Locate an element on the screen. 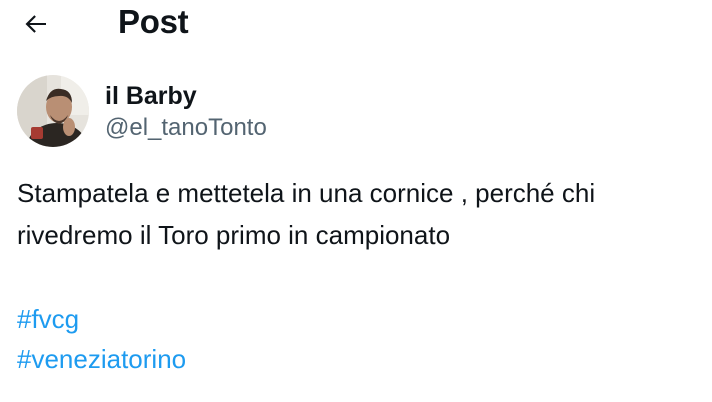 The height and width of the screenshot is (402, 712). back-button is located at coordinates (36, 24).